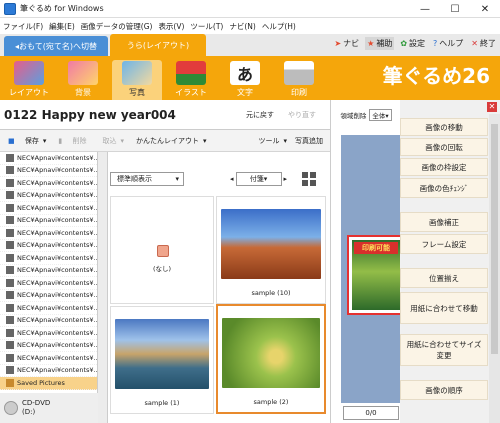 Image resolution: width=500 pixels, height=423 pixels. What do you see at coordinates (49, 408) in the screenshot?
I see `drive-item: CD-DVD (D:)` at bounding box center [49, 408].